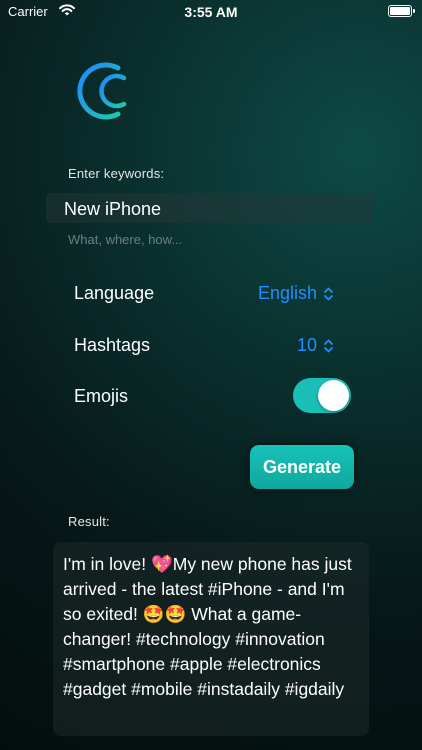 This screenshot has width=422, height=750. What do you see at coordinates (287, 293) in the screenshot?
I see `language-value: English` at bounding box center [287, 293].